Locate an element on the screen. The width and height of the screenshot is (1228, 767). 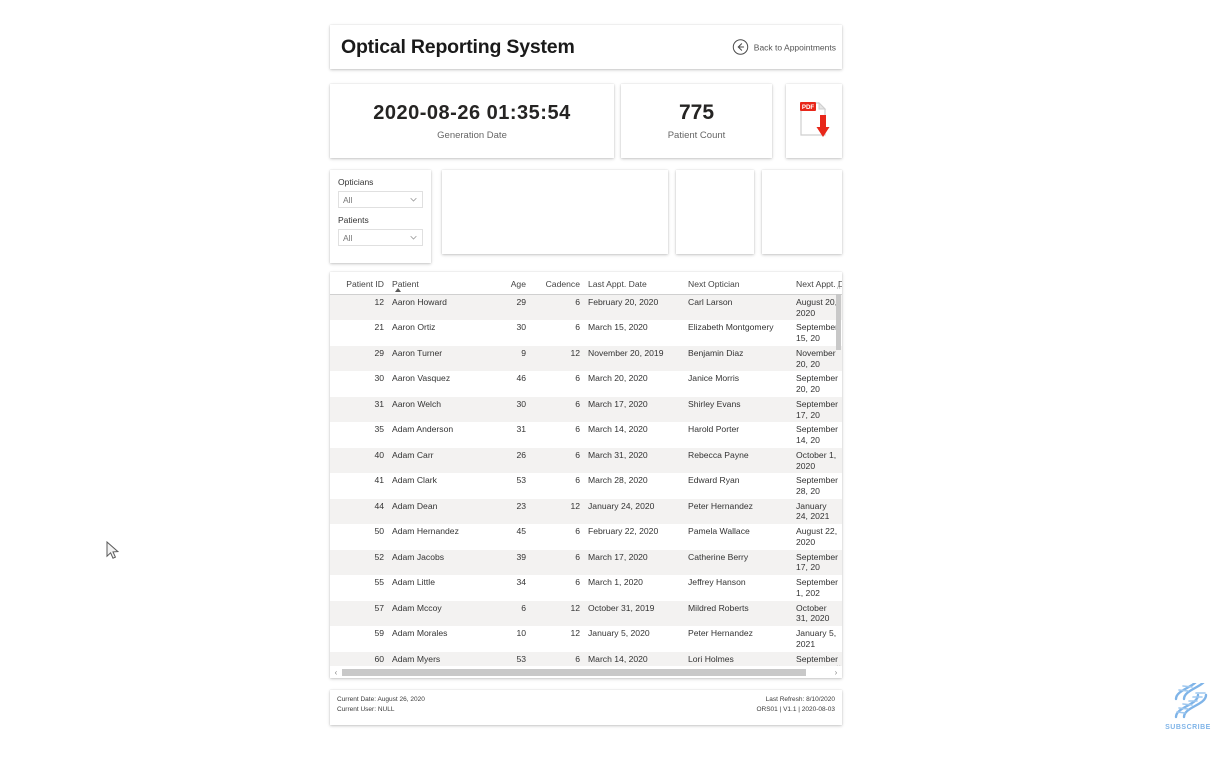
slicer-dropdown-patients: All is located at coordinates (380, 237).